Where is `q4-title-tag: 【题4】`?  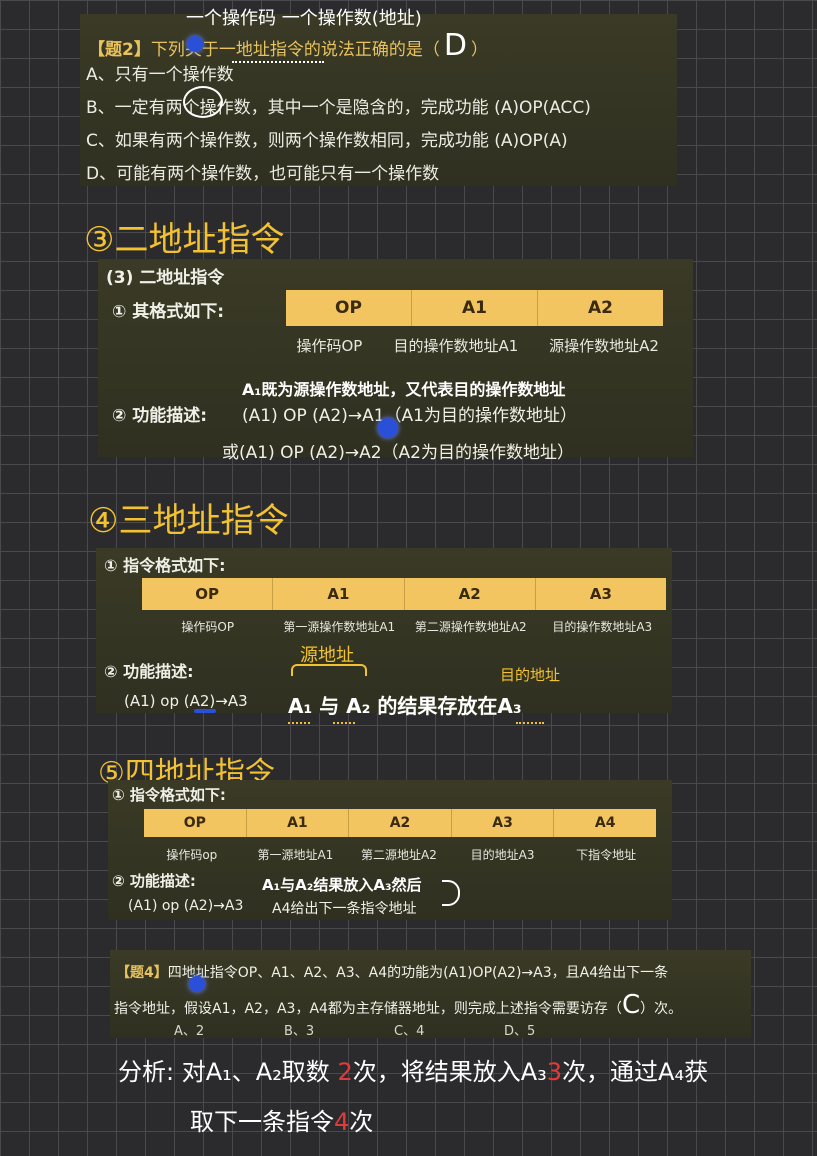
q4-title-tag: 【题4】 is located at coordinates (142, 973).